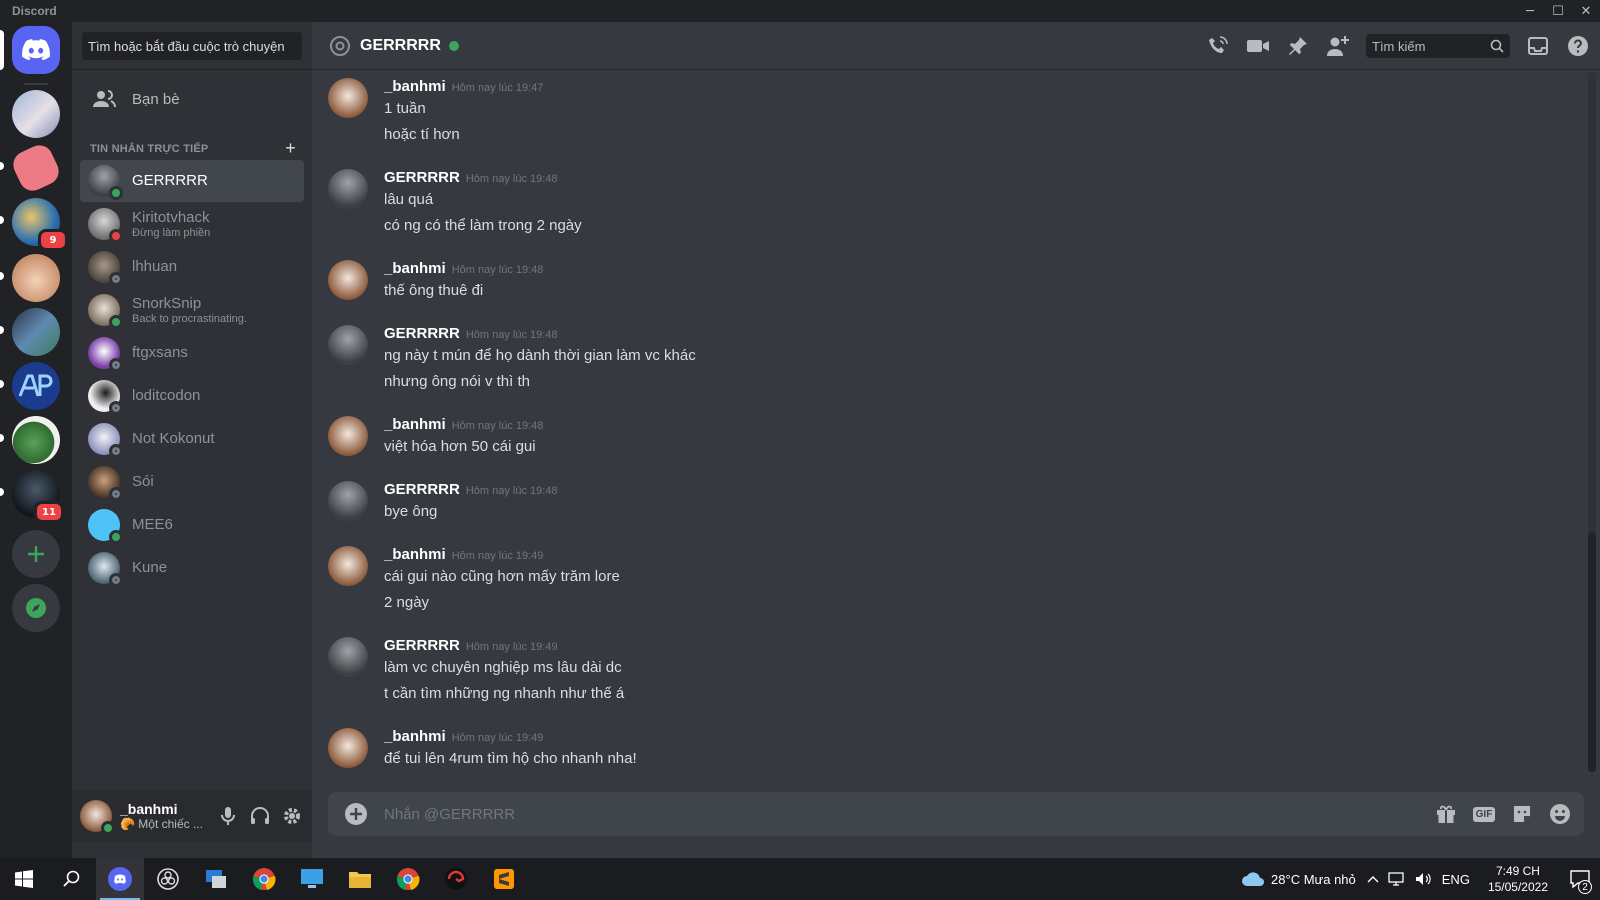 The image size is (1600, 900). Describe the element at coordinates (1538, 46) in the screenshot. I see `inbox-button` at that location.